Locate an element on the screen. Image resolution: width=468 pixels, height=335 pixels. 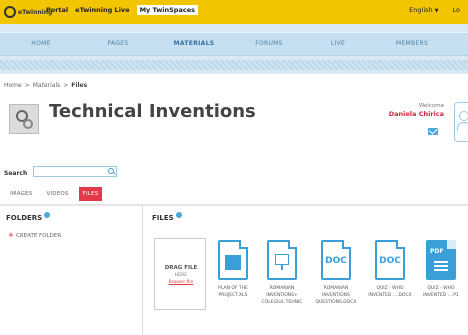
file-name-line: COLEGIUL TEHNIC is located at coordinates (282, 302).